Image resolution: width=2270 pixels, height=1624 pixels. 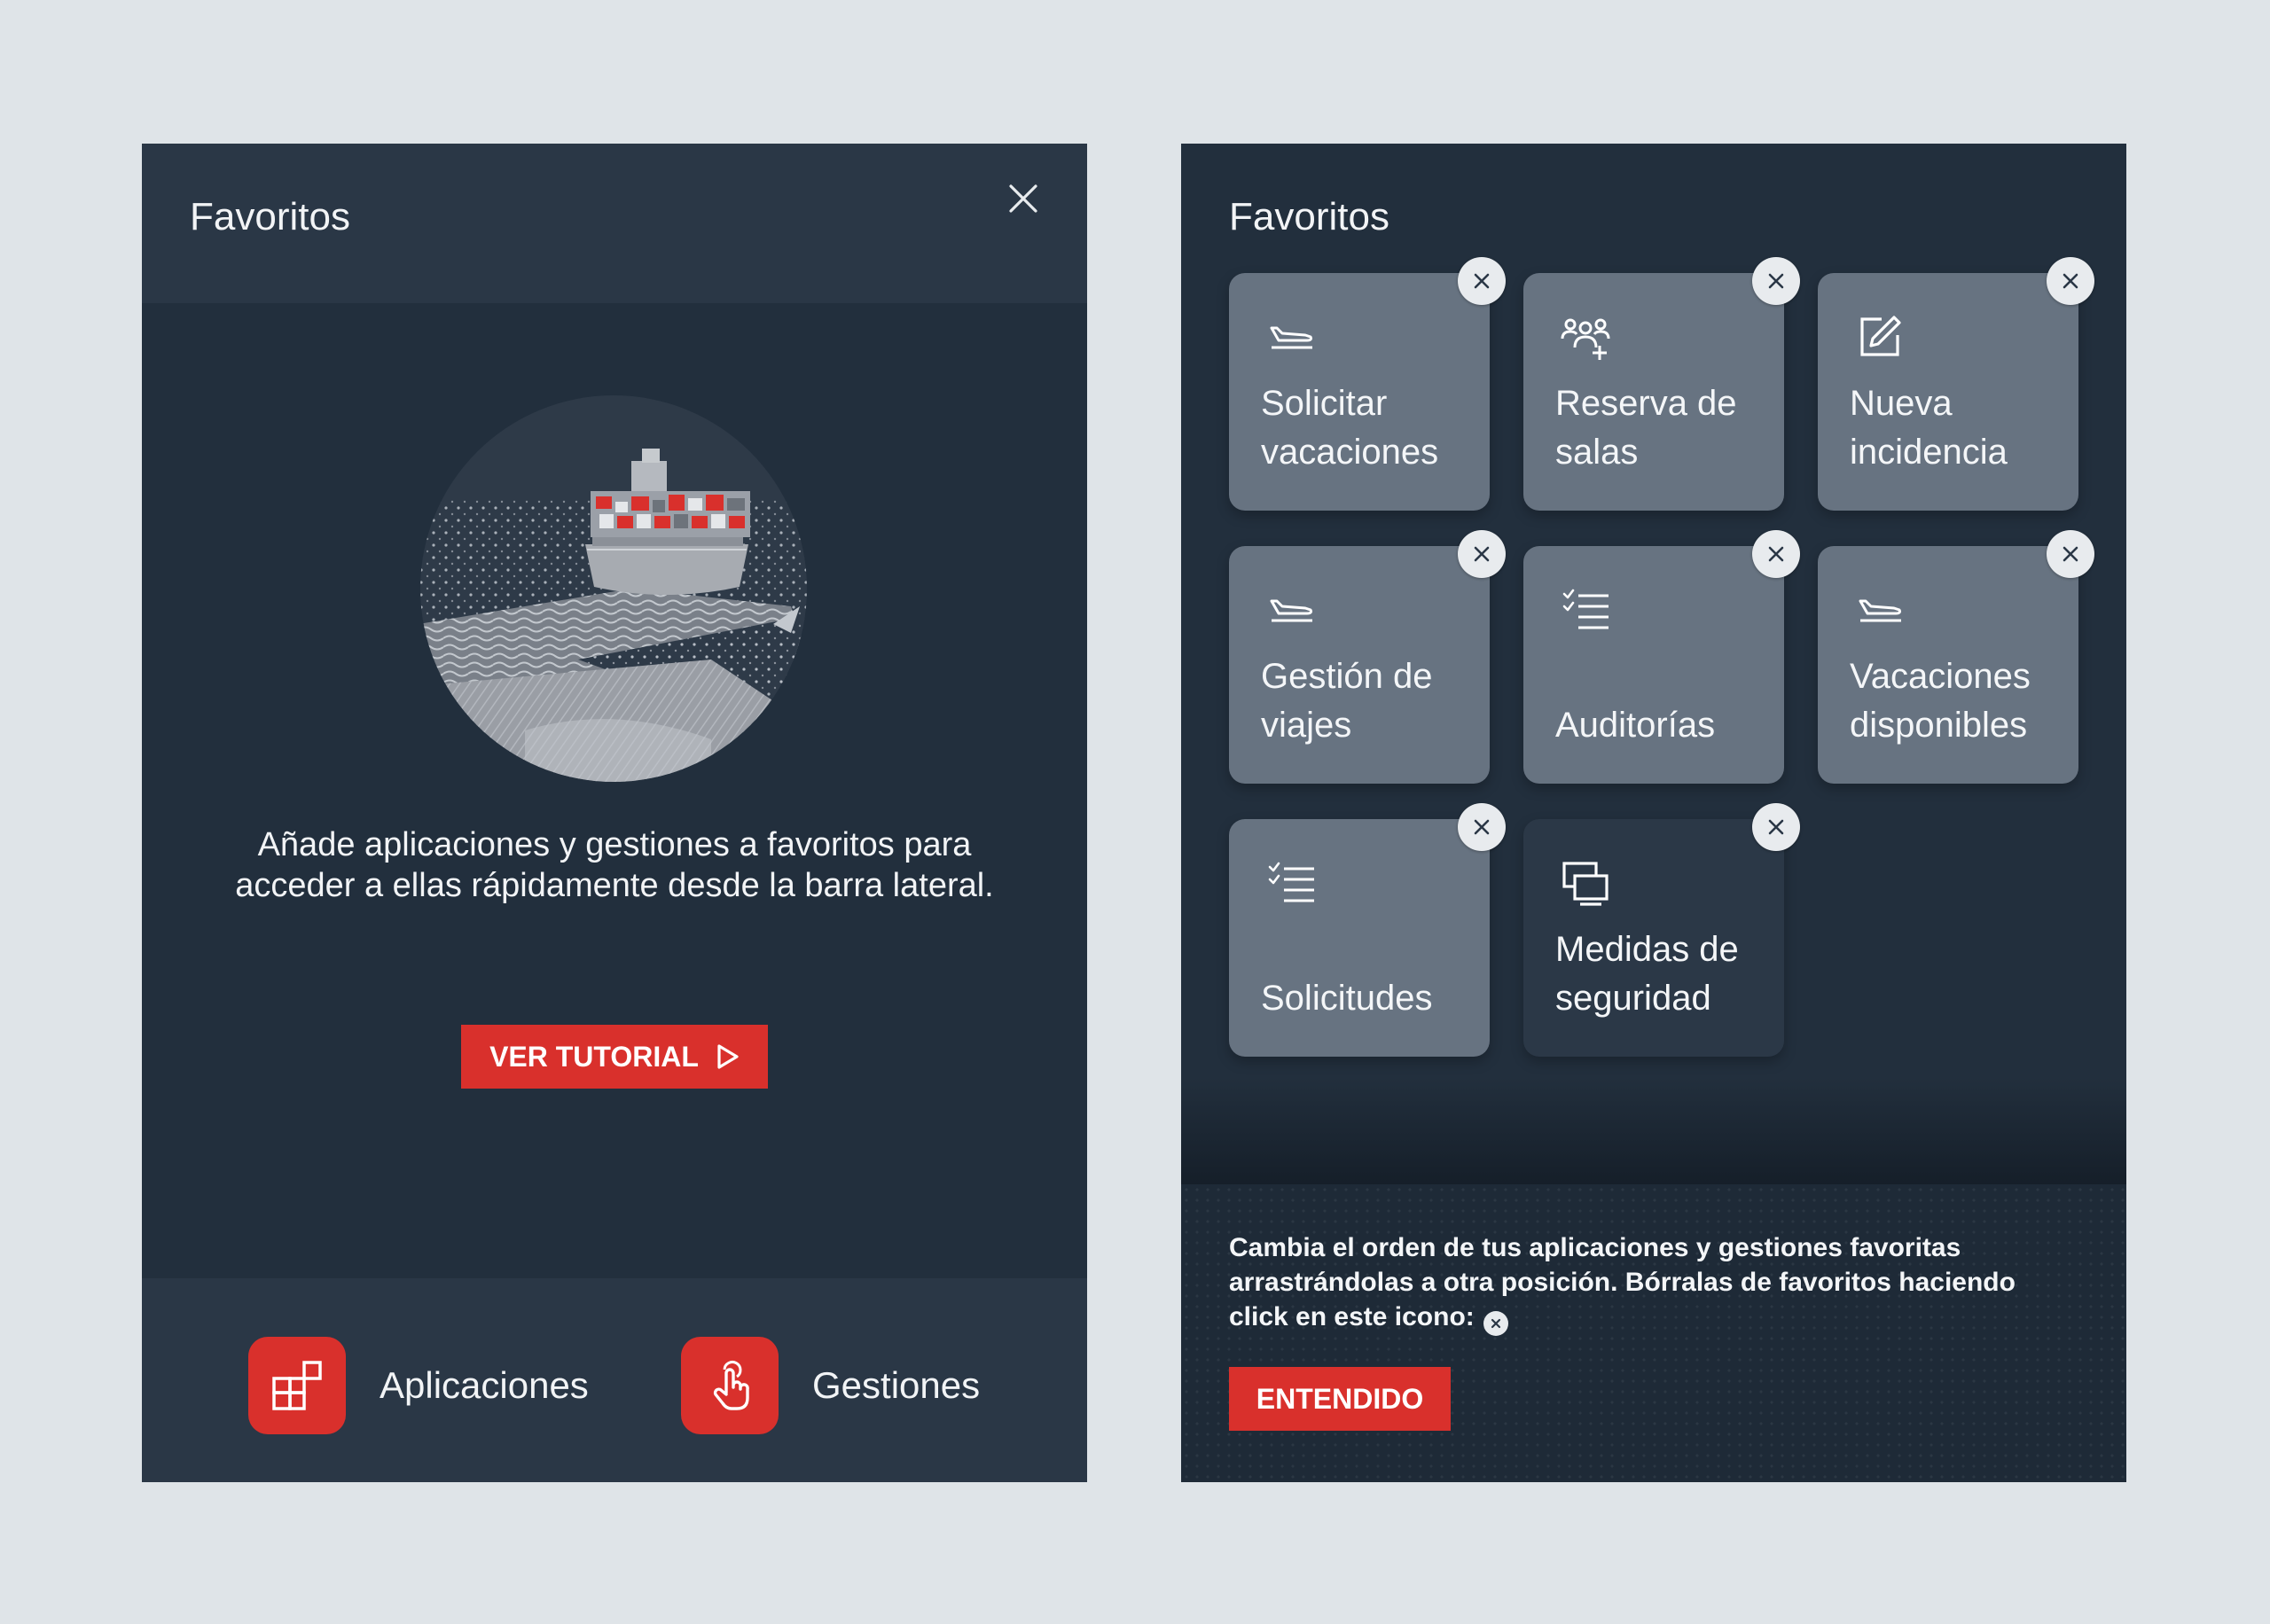 I want to click on close-button, so click(x=1024, y=198).